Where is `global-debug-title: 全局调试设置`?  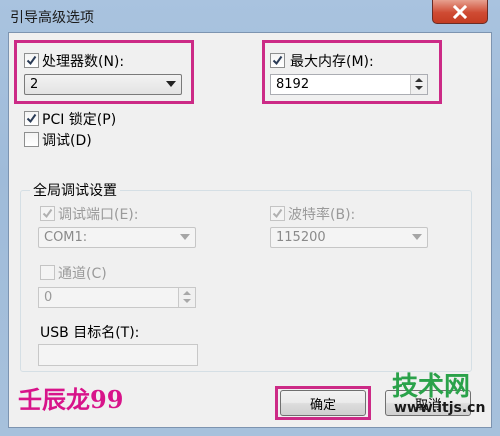 global-debug-title: 全局调试设置 is located at coordinates (75, 190).